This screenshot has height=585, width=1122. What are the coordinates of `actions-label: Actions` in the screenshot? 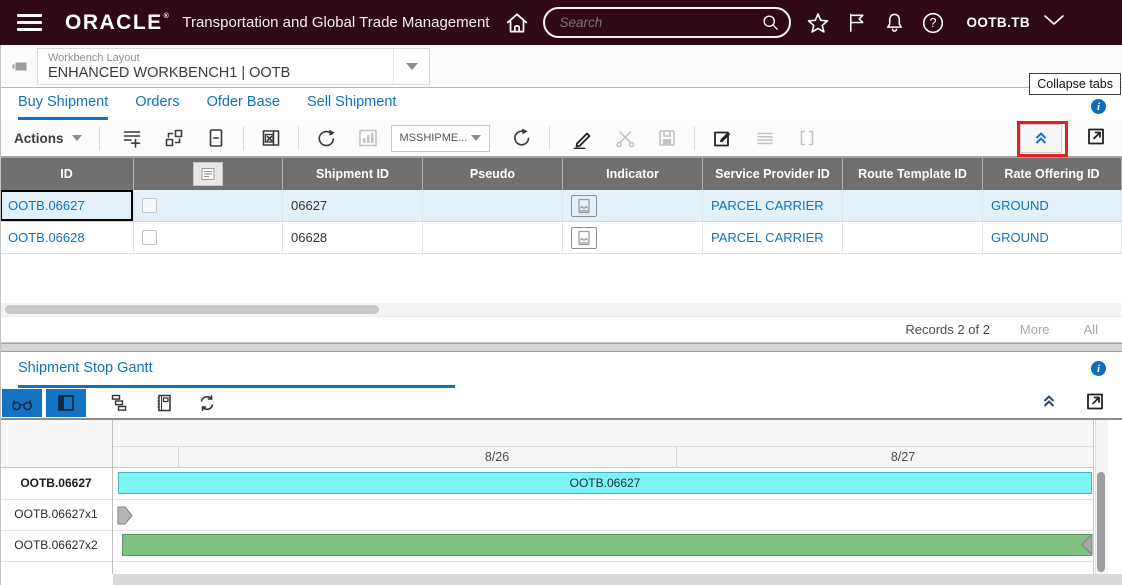 It's located at (39, 138).